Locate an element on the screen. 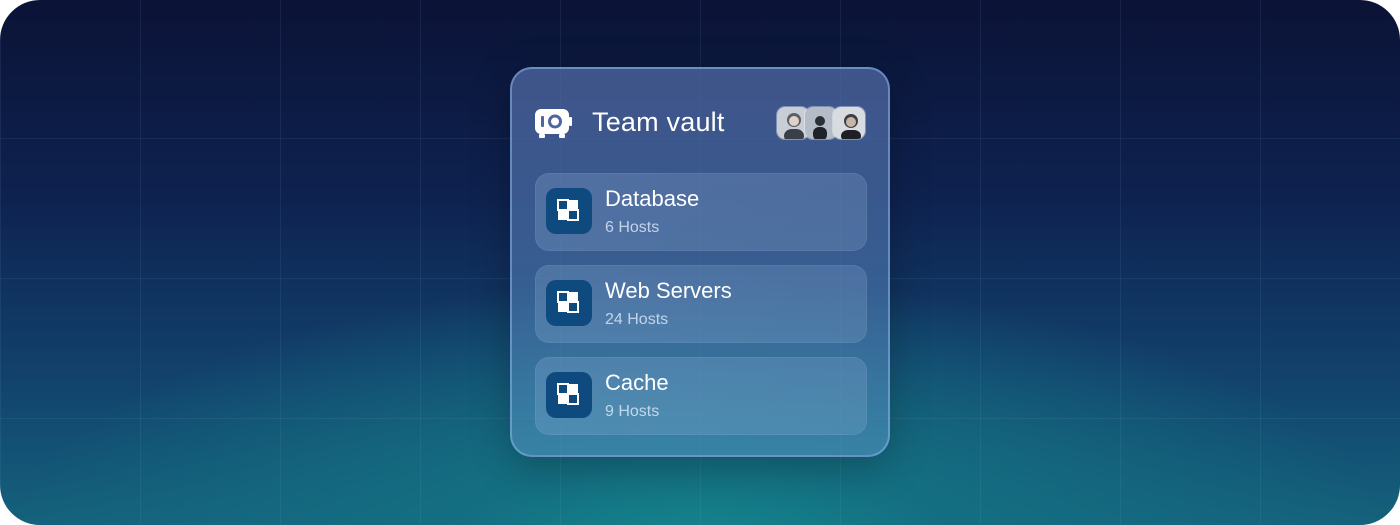 The height and width of the screenshot is (525, 1400). member-avatars is located at coordinates (821, 123).